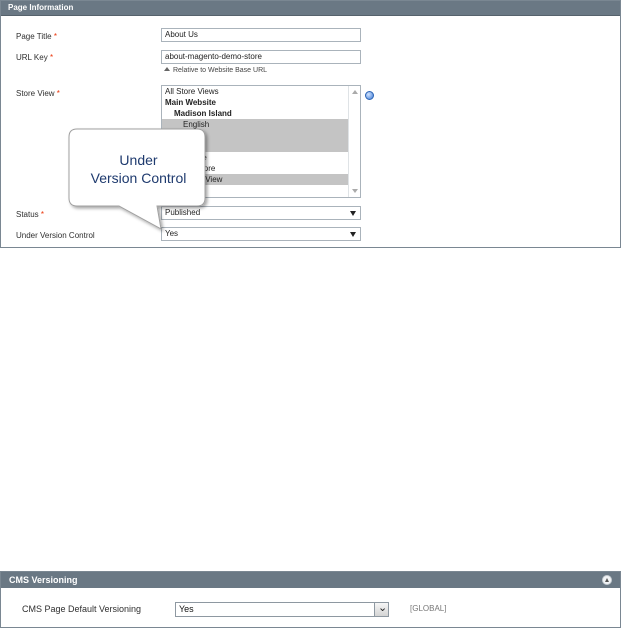  I want to click on version-control-select-value: Yes, so click(172, 233).